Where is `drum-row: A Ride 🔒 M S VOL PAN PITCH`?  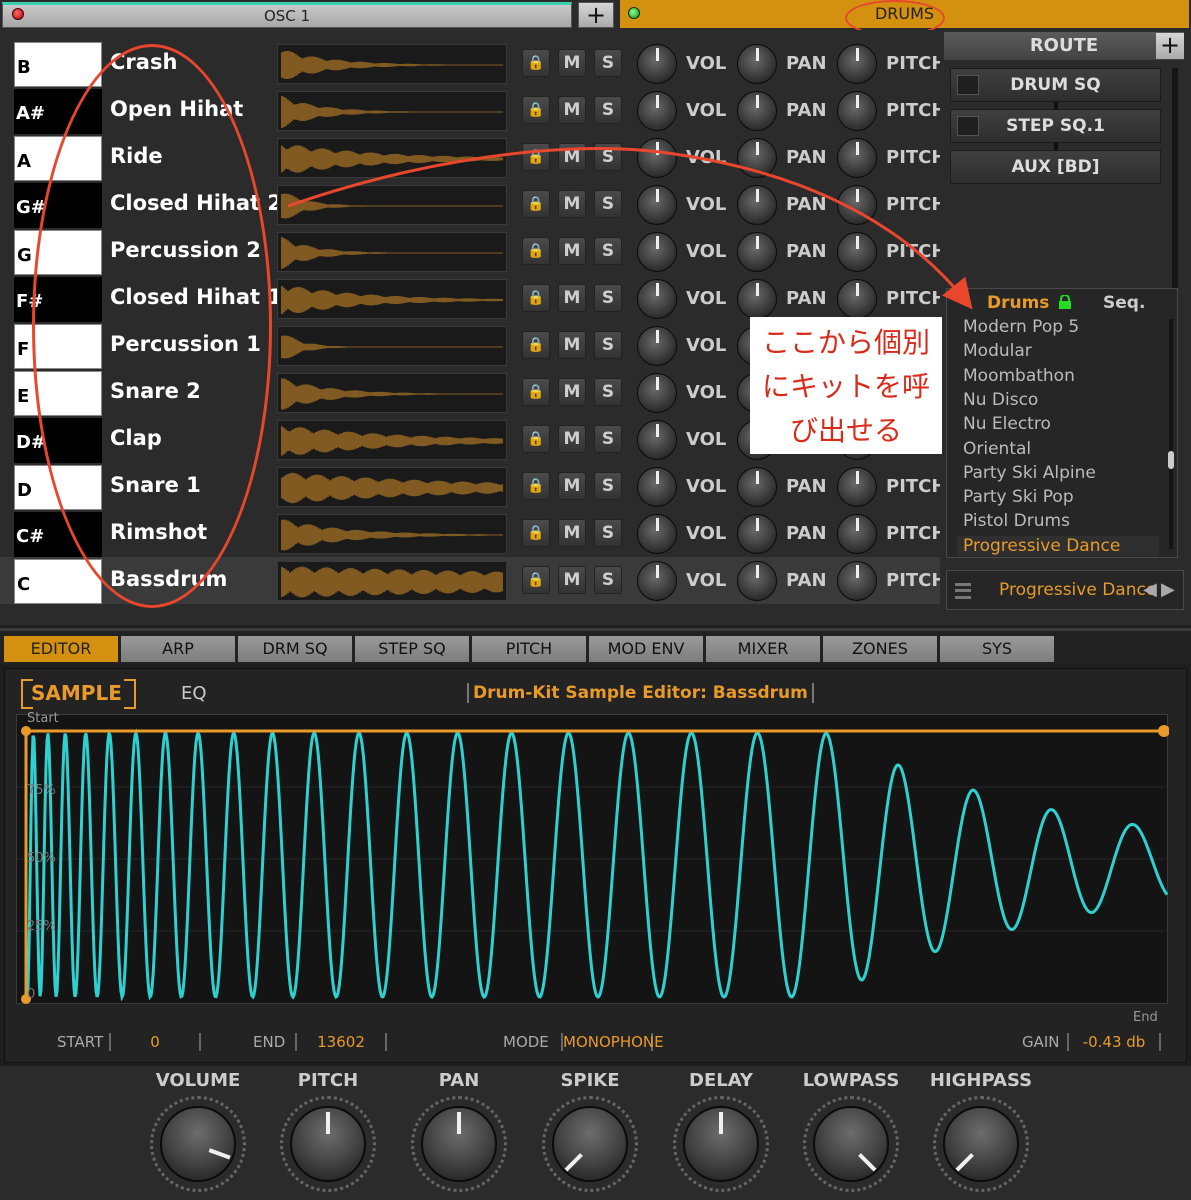
drum-row: A Ride 🔒 M S VOL PAN PITCH is located at coordinates (473, 157).